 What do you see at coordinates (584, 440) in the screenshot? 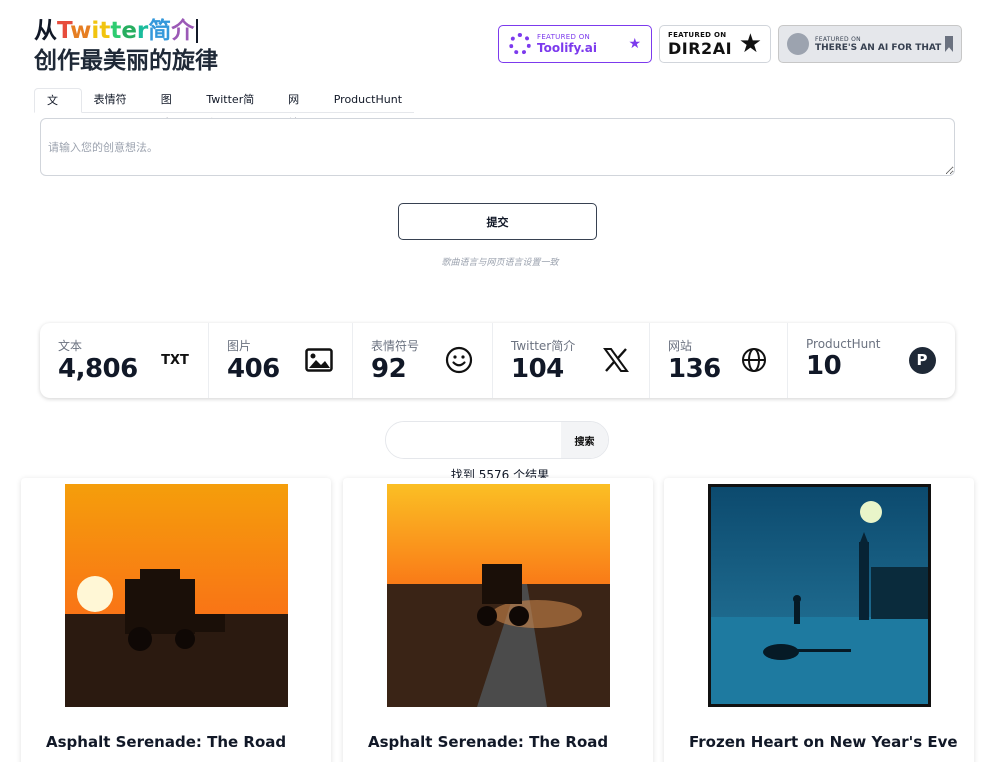
I see `search-button: 搜索` at bounding box center [584, 440].